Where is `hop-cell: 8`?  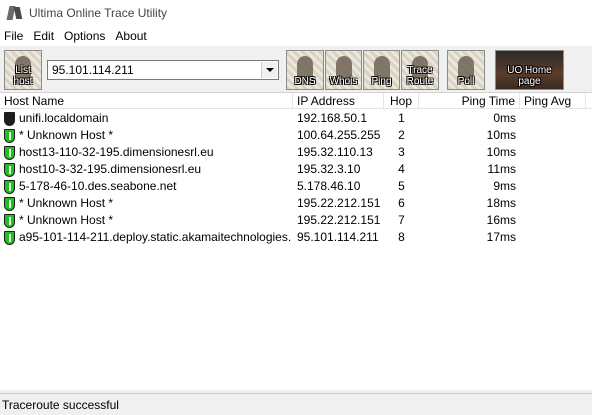 hop-cell: 8 is located at coordinates (401, 237).